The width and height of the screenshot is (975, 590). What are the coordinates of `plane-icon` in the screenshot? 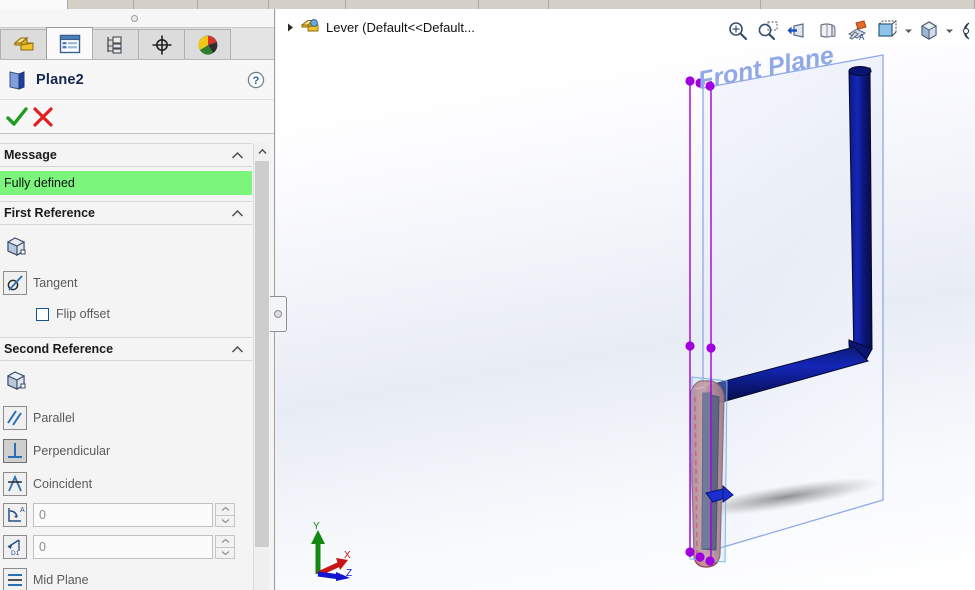 It's located at (17, 80).